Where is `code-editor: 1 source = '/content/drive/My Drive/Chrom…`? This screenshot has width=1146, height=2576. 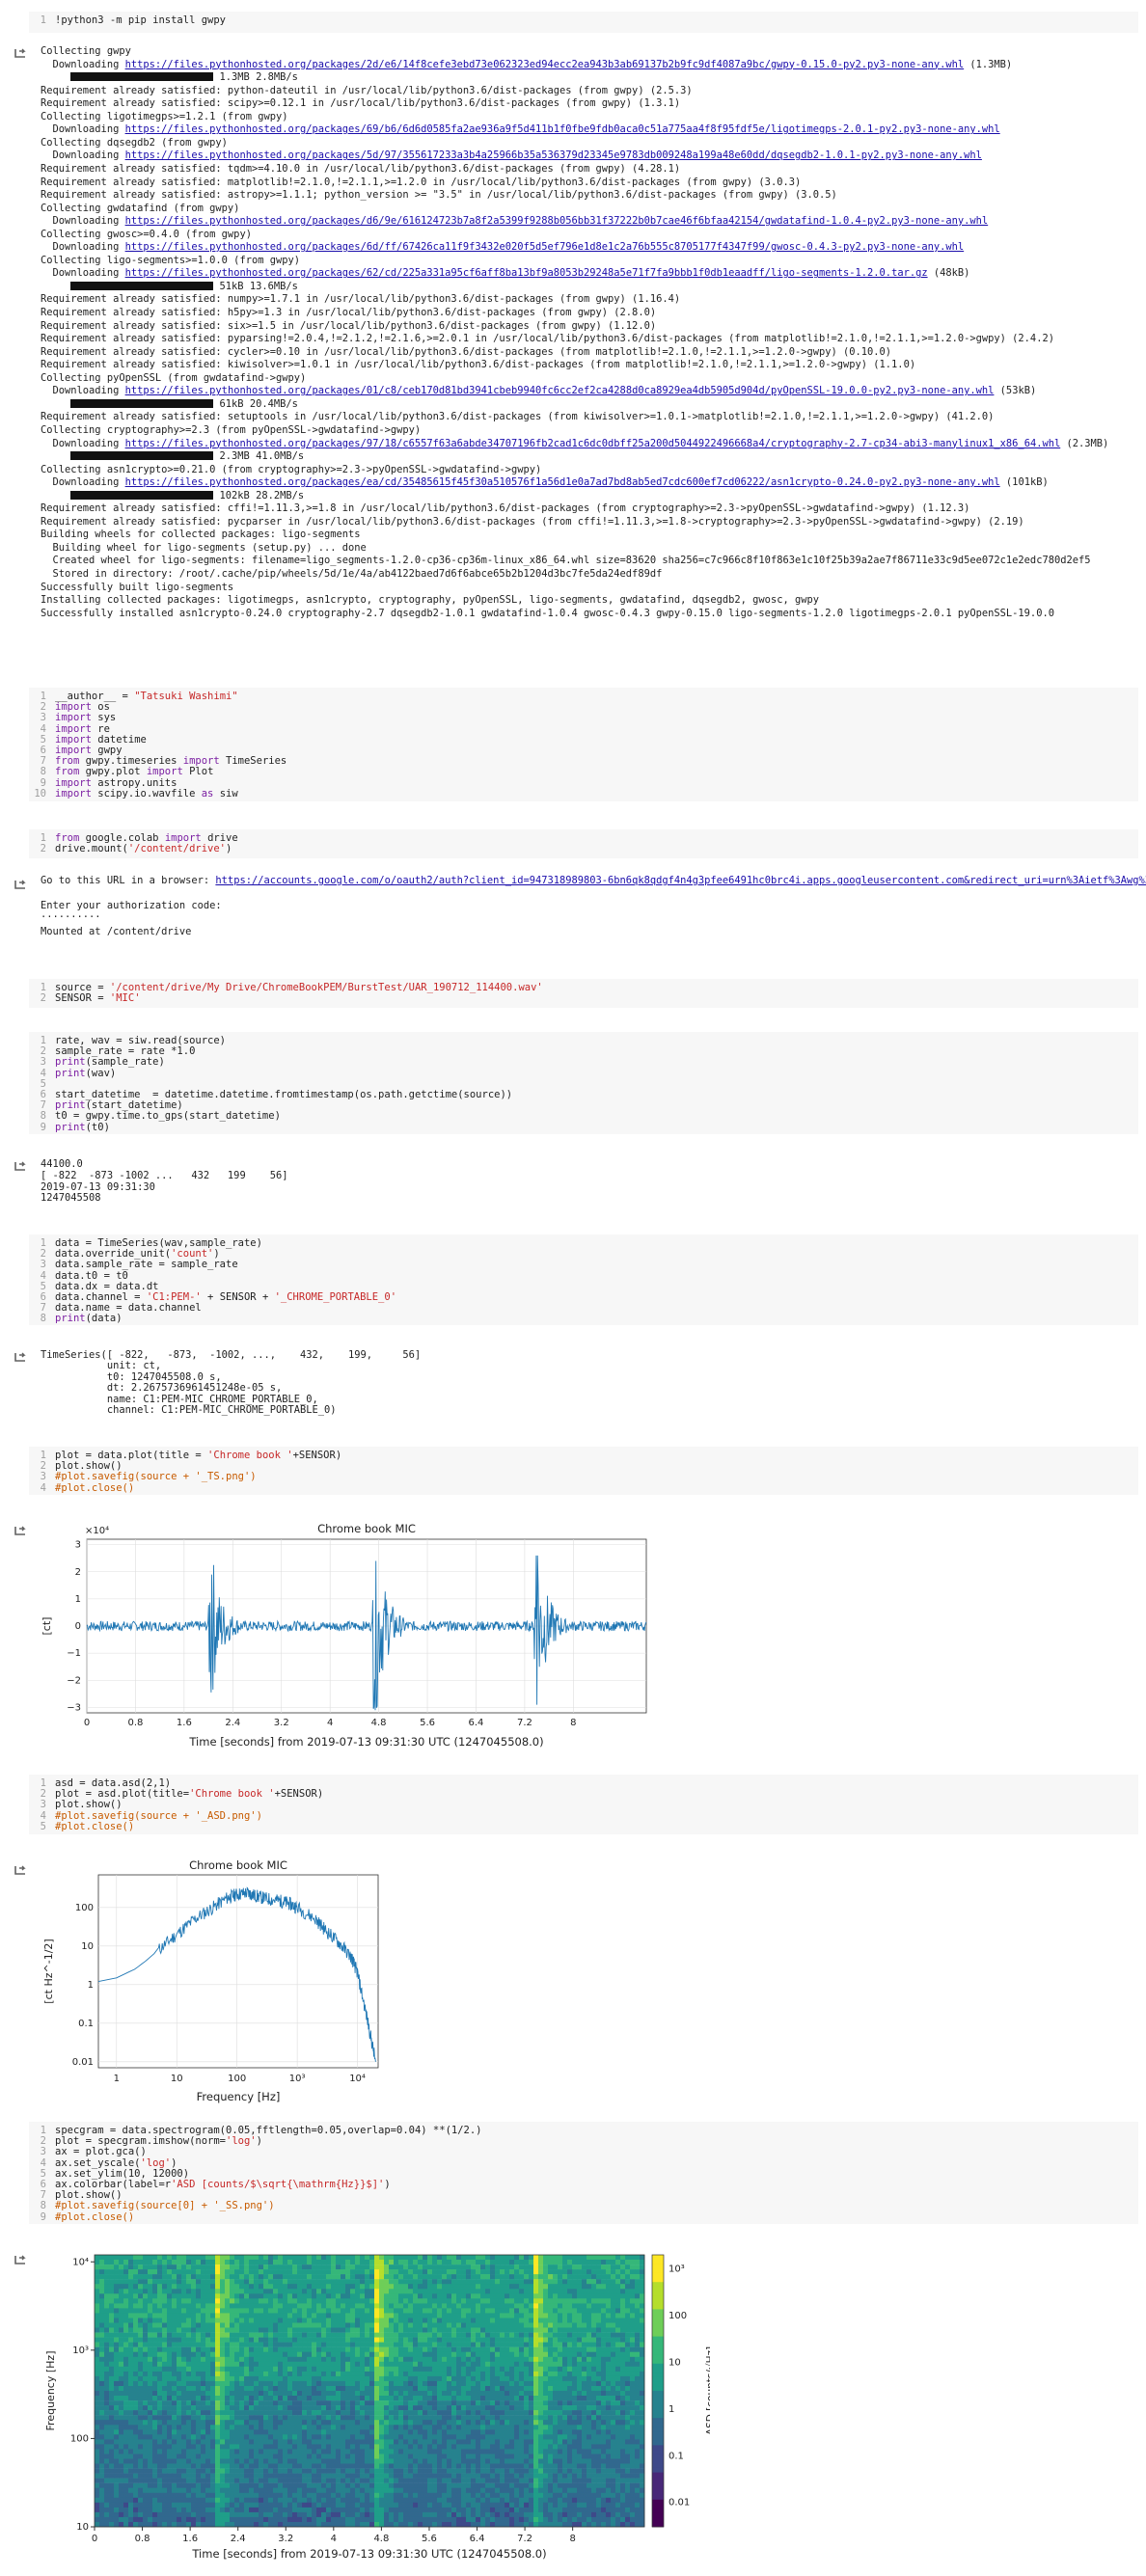 code-editor: 1 source = '/content/drive/My Drive/Chrom… is located at coordinates (584, 993).